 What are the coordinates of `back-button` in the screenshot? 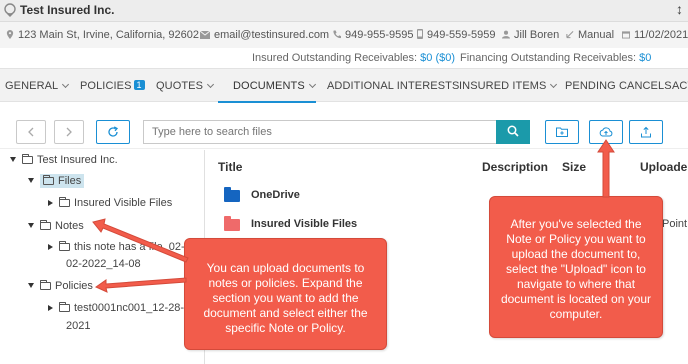 It's located at (31, 132).